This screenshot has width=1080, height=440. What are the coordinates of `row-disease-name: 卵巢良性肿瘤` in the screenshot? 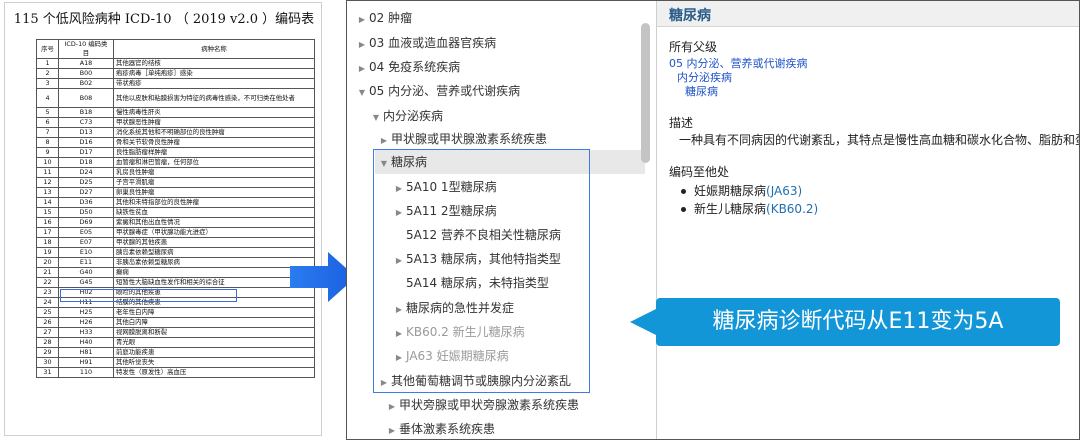 It's located at (214, 192).